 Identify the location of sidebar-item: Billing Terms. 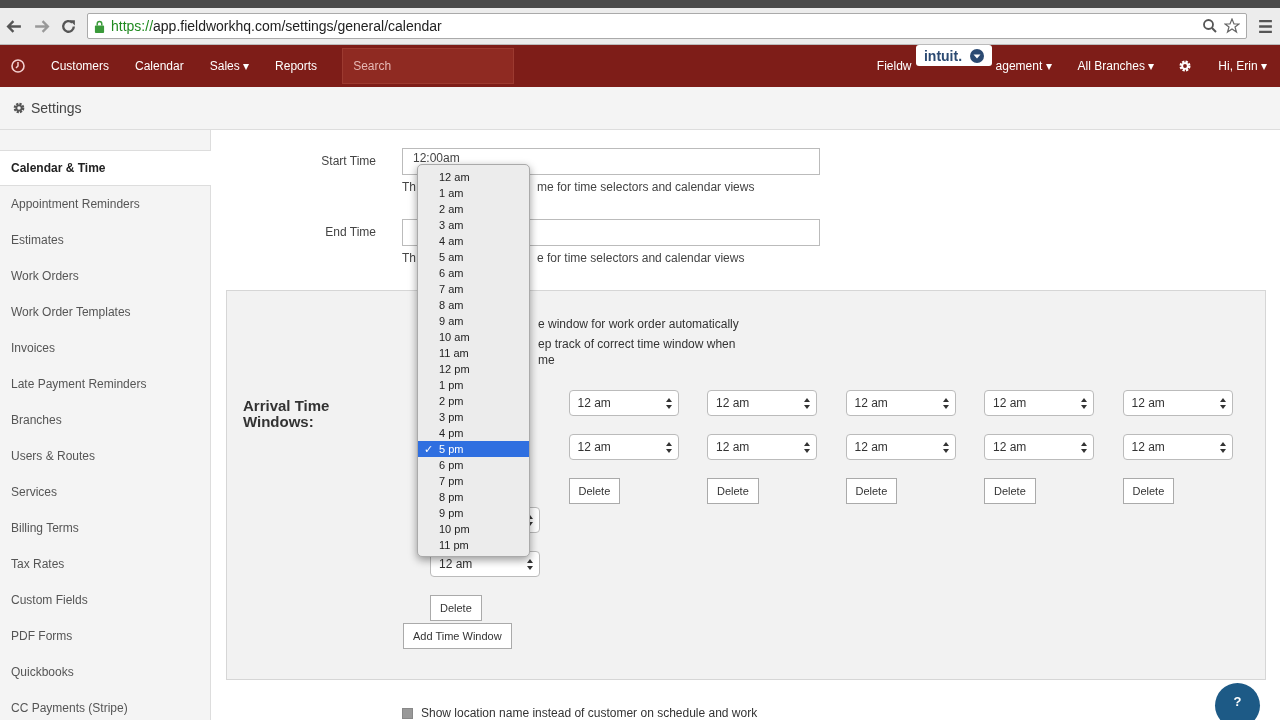
(105, 528).